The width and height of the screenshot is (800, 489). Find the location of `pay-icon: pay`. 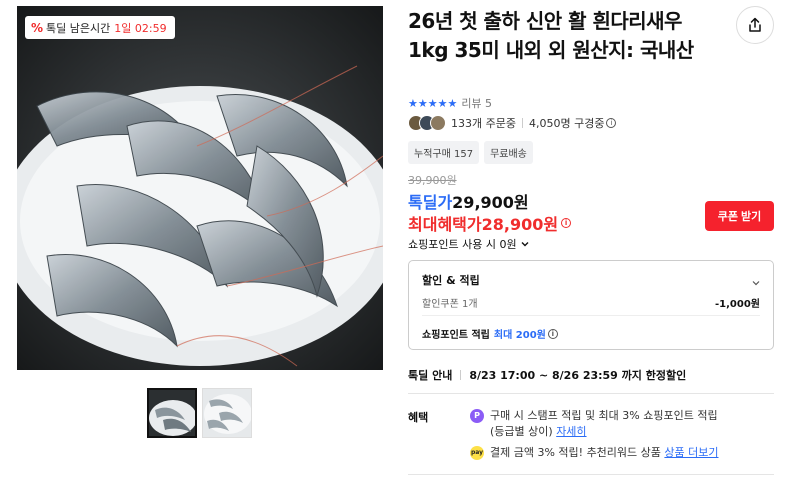

pay-icon: pay is located at coordinates (477, 453).